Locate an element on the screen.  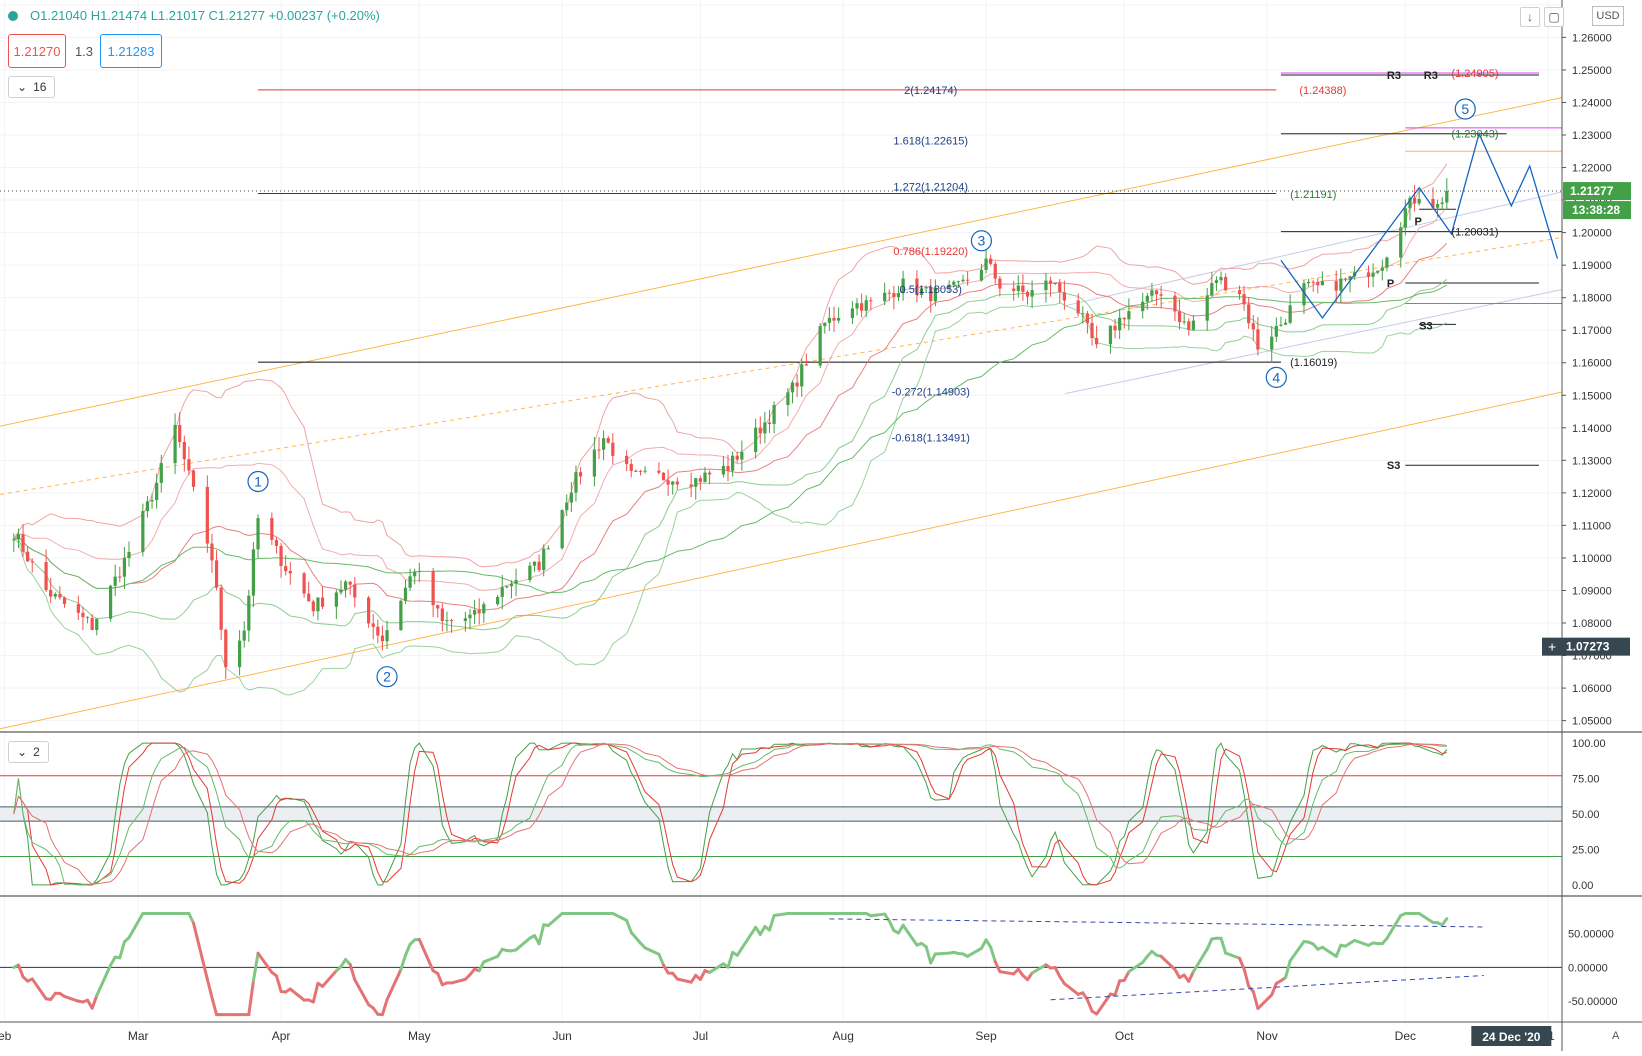
last-price-text: 1.21277 is located at coordinates (1592, 191).